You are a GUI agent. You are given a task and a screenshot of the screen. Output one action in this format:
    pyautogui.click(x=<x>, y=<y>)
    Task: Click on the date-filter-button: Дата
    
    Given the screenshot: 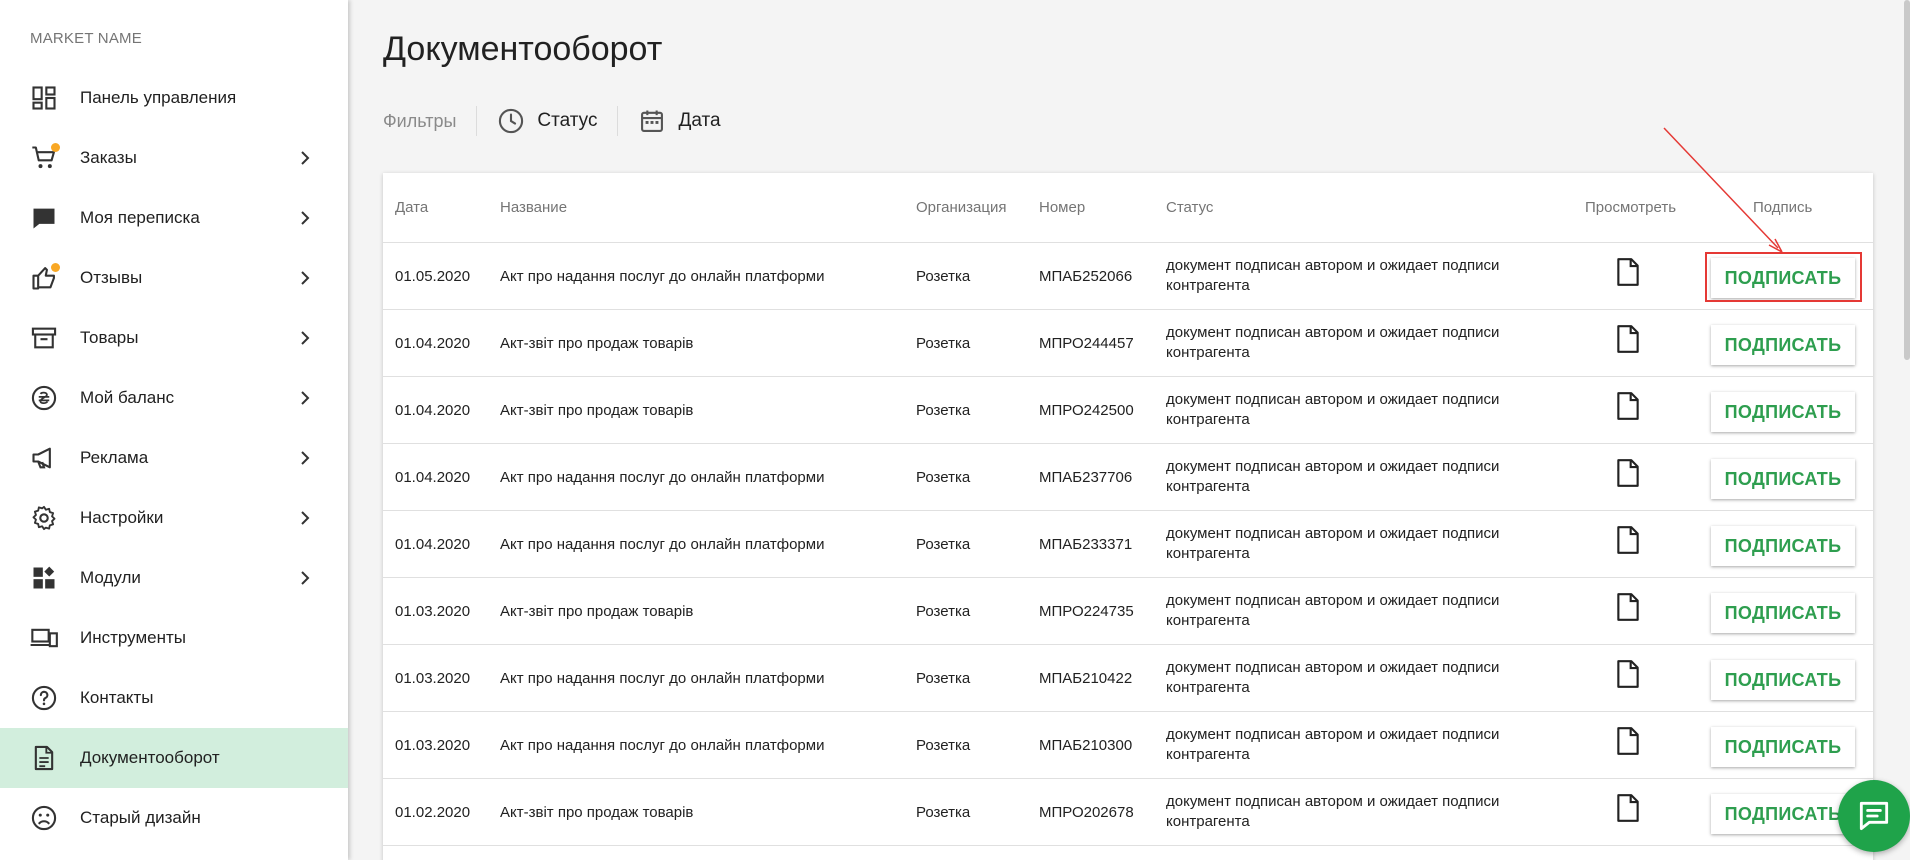 What is the action you would take?
    pyautogui.click(x=679, y=121)
    